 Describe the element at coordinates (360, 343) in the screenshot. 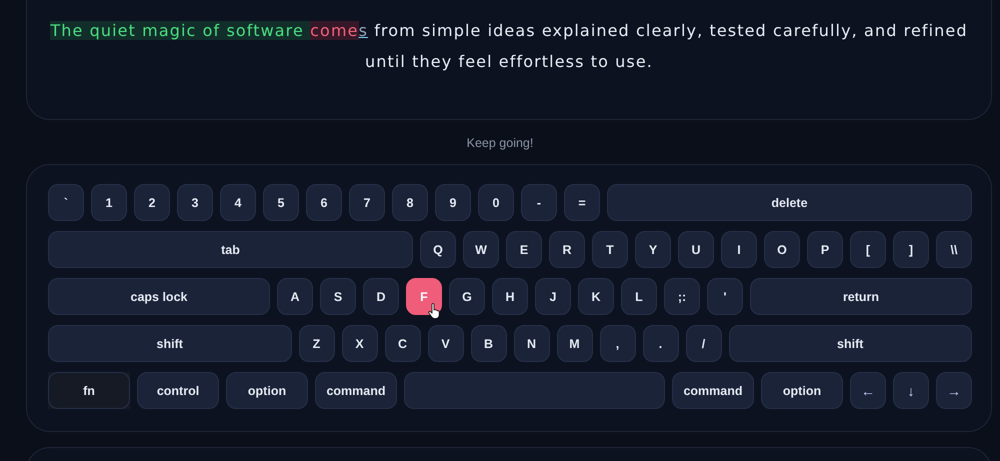

I see `keyboard-key: X` at that location.